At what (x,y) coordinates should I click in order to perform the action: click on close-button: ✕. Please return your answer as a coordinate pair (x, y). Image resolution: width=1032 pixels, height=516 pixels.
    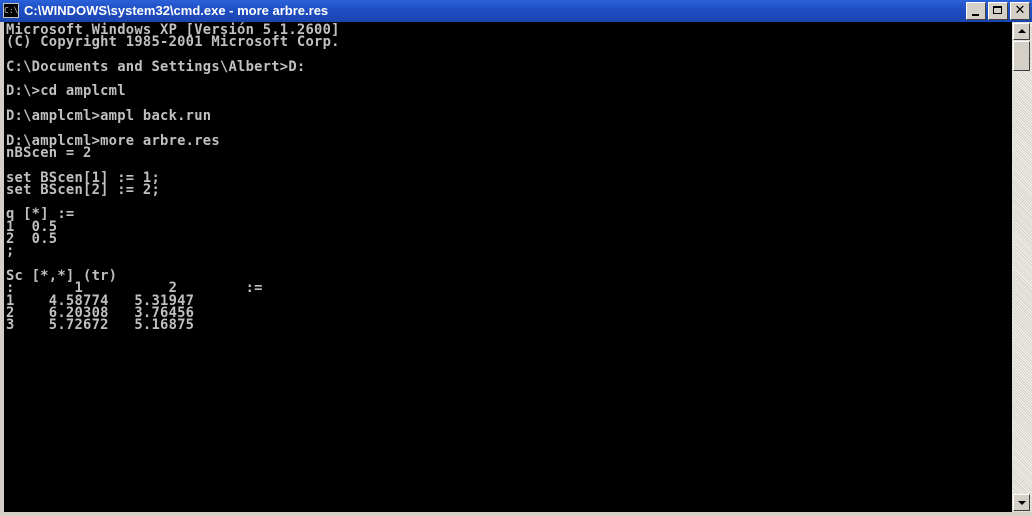
    Looking at the image, I should click on (1020, 11).